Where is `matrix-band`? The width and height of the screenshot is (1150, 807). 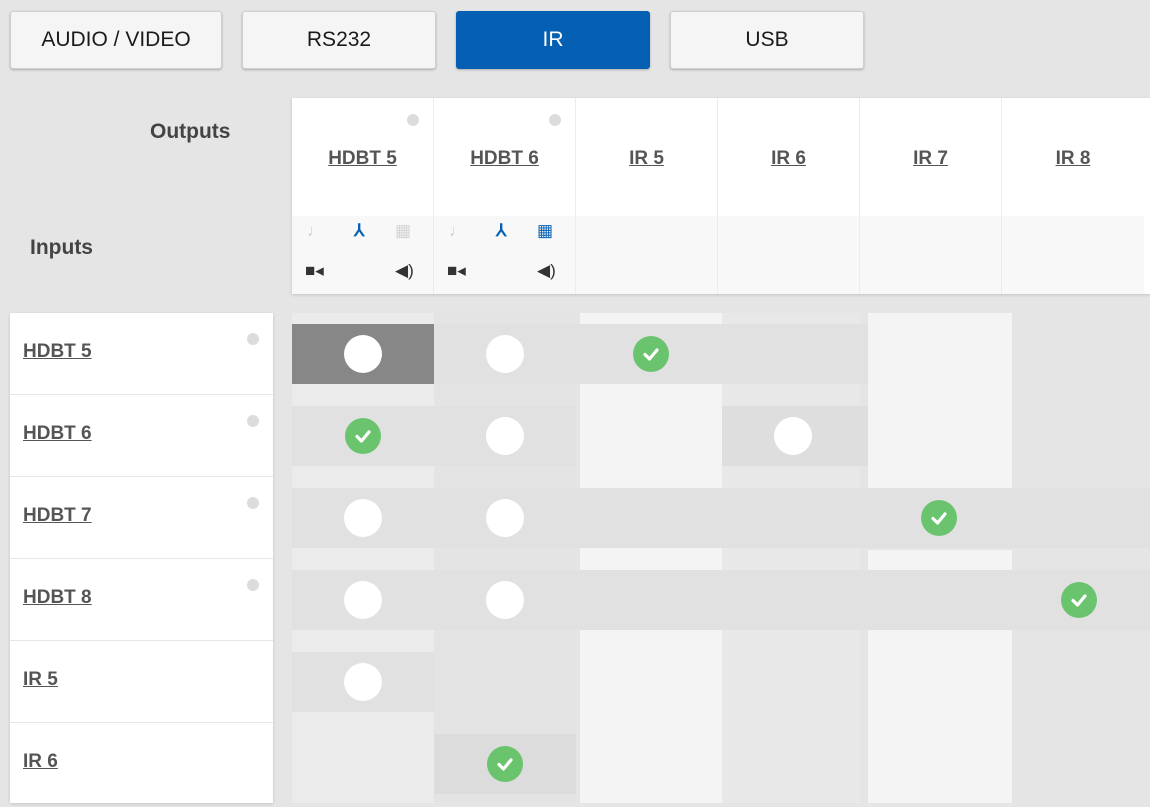 matrix-band is located at coordinates (940, 400).